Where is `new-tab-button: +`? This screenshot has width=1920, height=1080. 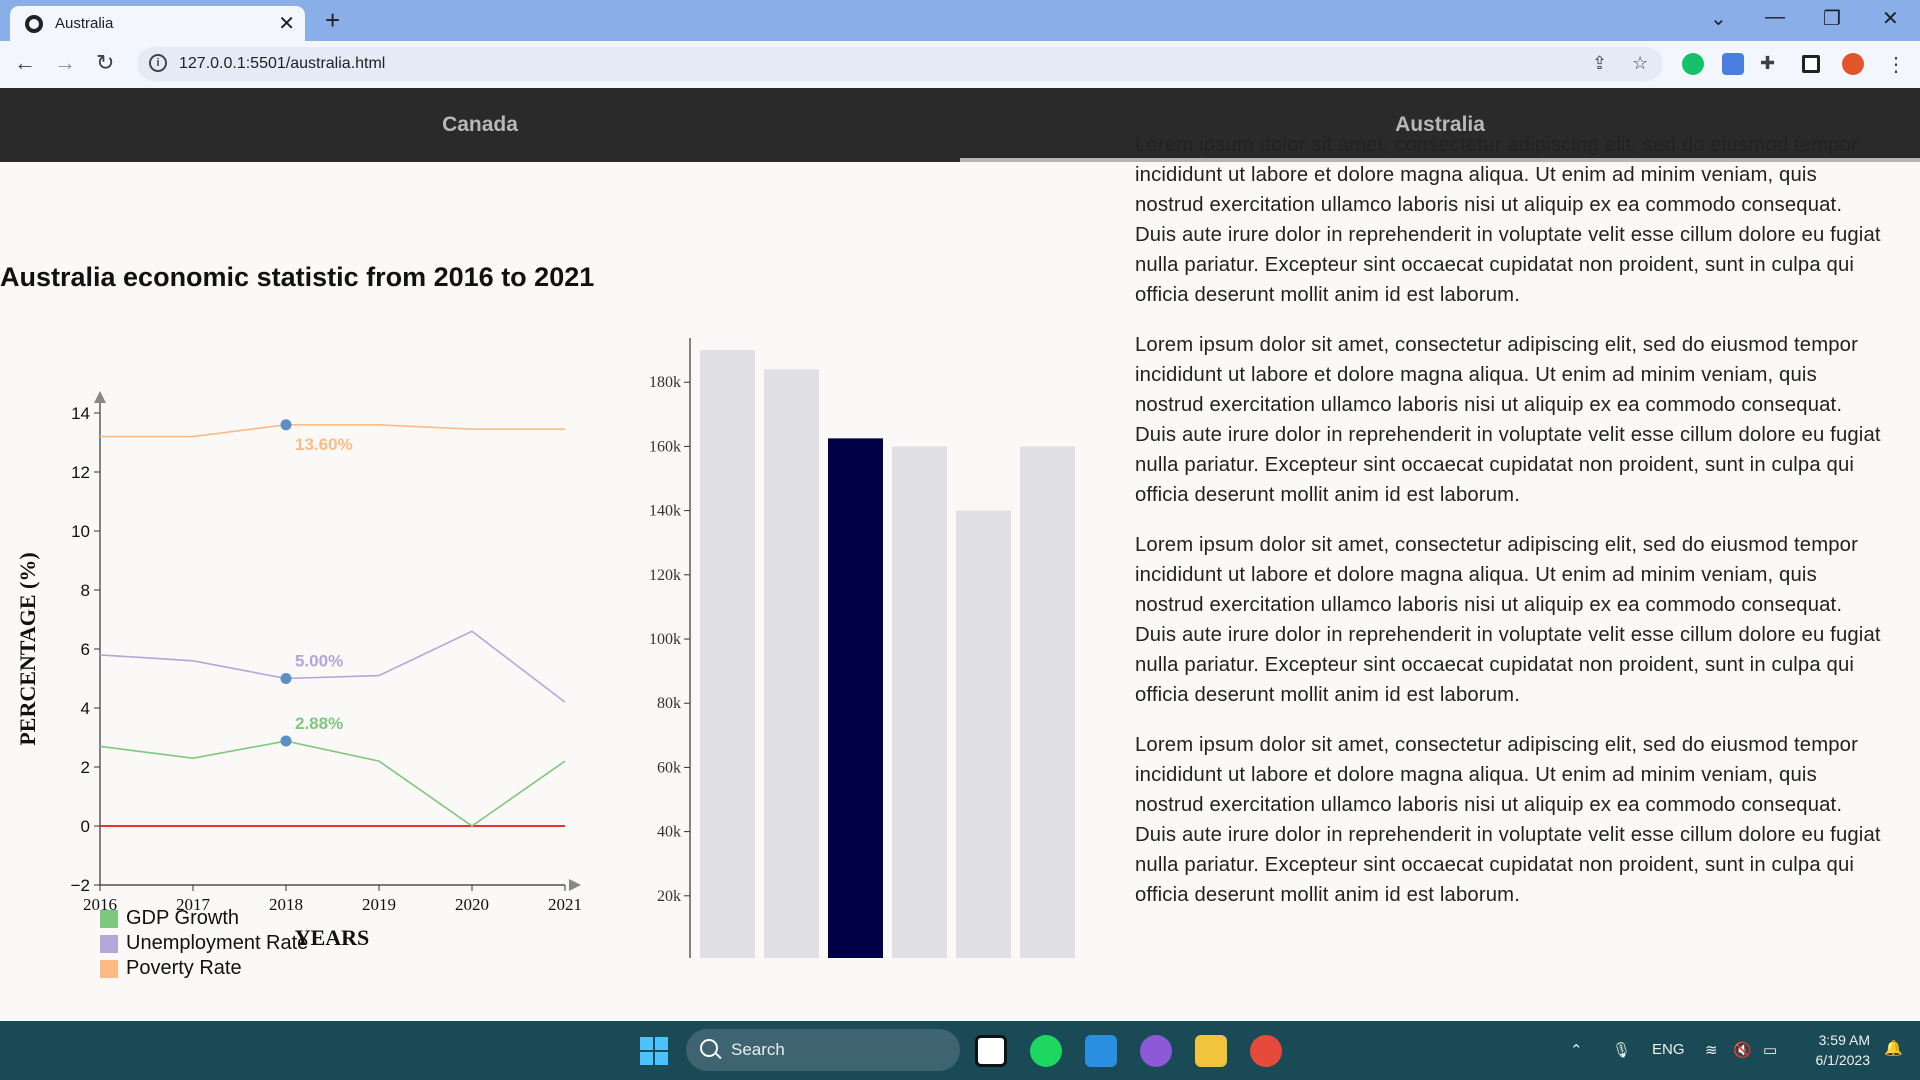 new-tab-button: + is located at coordinates (332, 20).